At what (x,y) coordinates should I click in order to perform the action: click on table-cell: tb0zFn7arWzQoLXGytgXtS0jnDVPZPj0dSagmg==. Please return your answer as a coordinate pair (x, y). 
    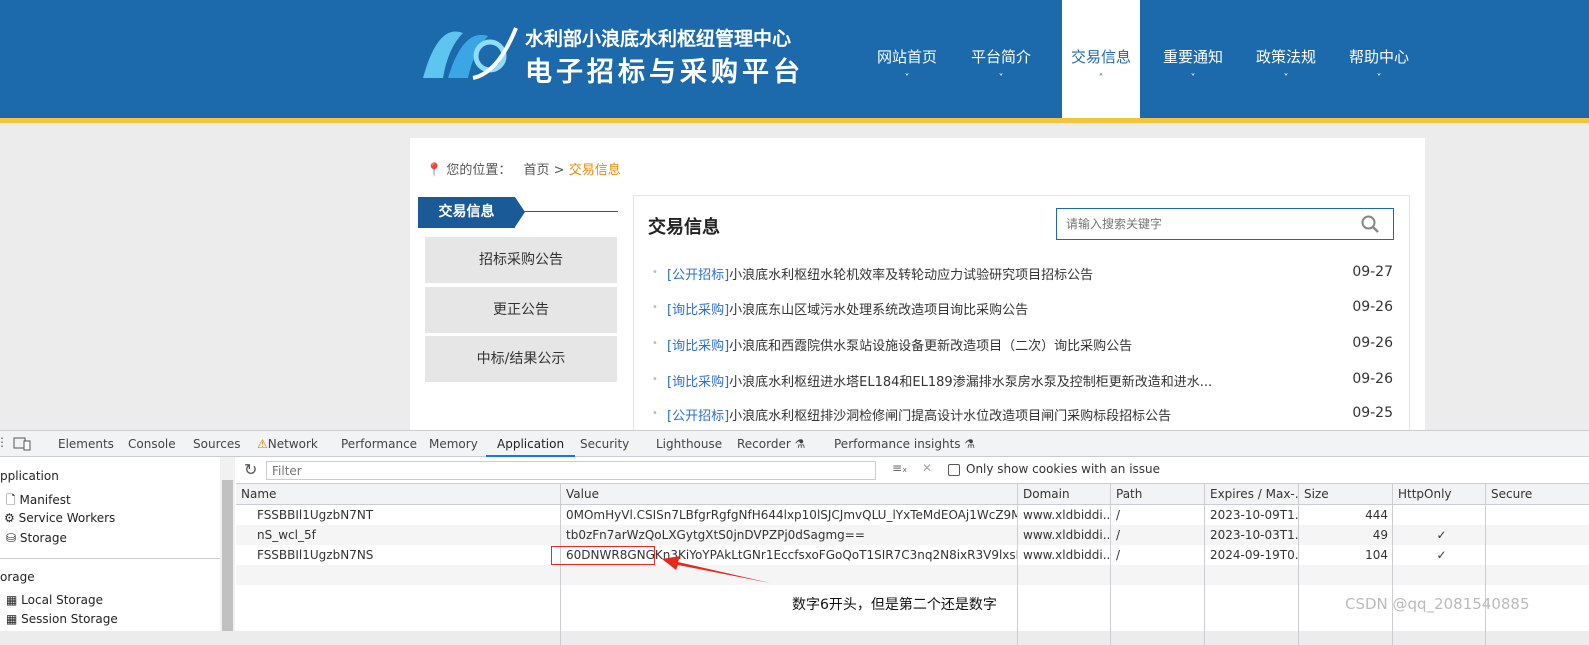
    Looking at the image, I should click on (788, 535).